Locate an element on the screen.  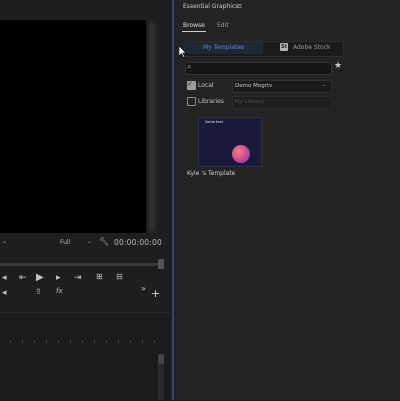
active-tab-indicator is located at coordinates (194, 31).